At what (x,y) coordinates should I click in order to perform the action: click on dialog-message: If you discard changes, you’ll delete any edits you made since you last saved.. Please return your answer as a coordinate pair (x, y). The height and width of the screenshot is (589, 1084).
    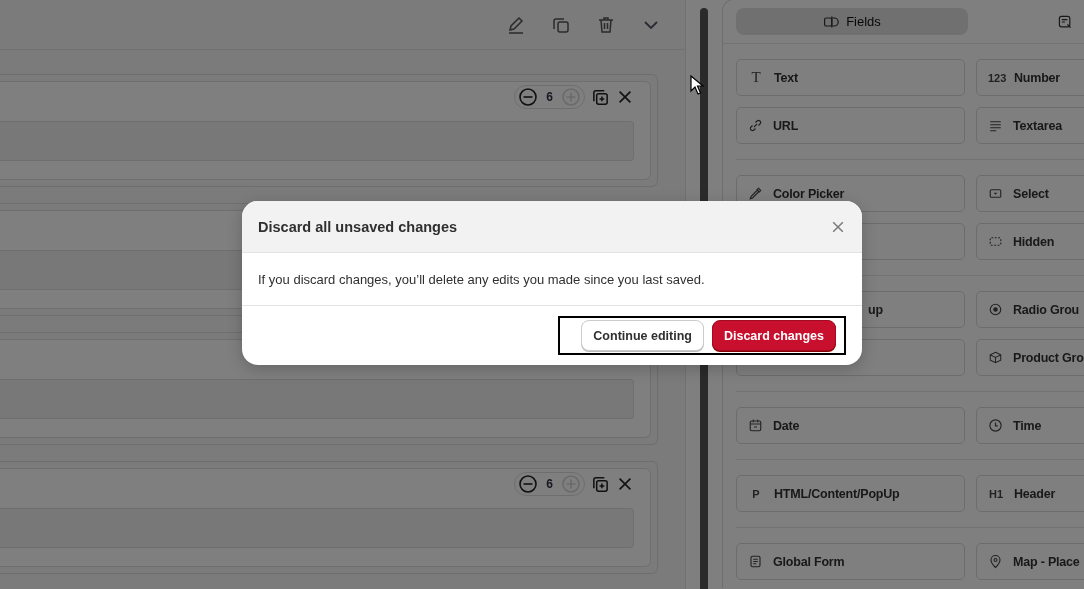
    Looking at the image, I should click on (481, 279).